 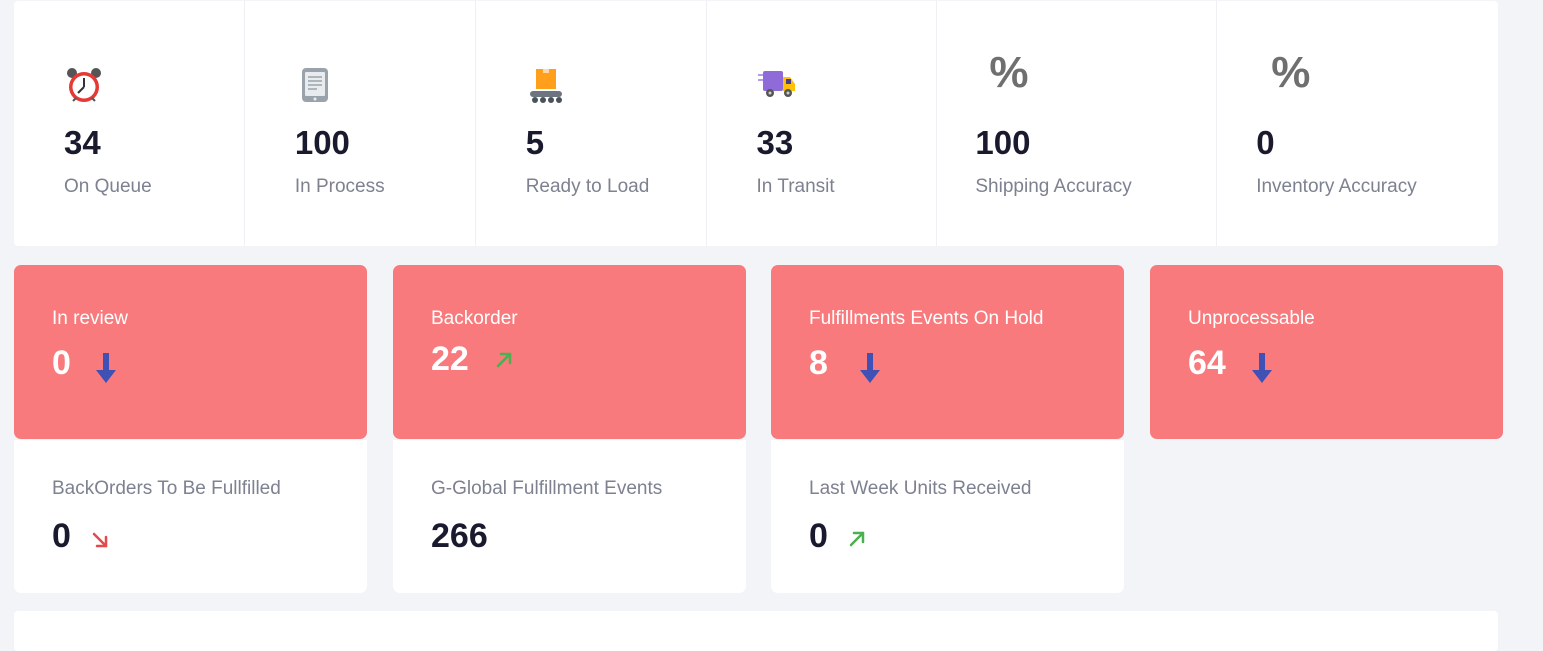 What do you see at coordinates (100, 540) in the screenshot?
I see `arrow-down-right-icon` at bounding box center [100, 540].